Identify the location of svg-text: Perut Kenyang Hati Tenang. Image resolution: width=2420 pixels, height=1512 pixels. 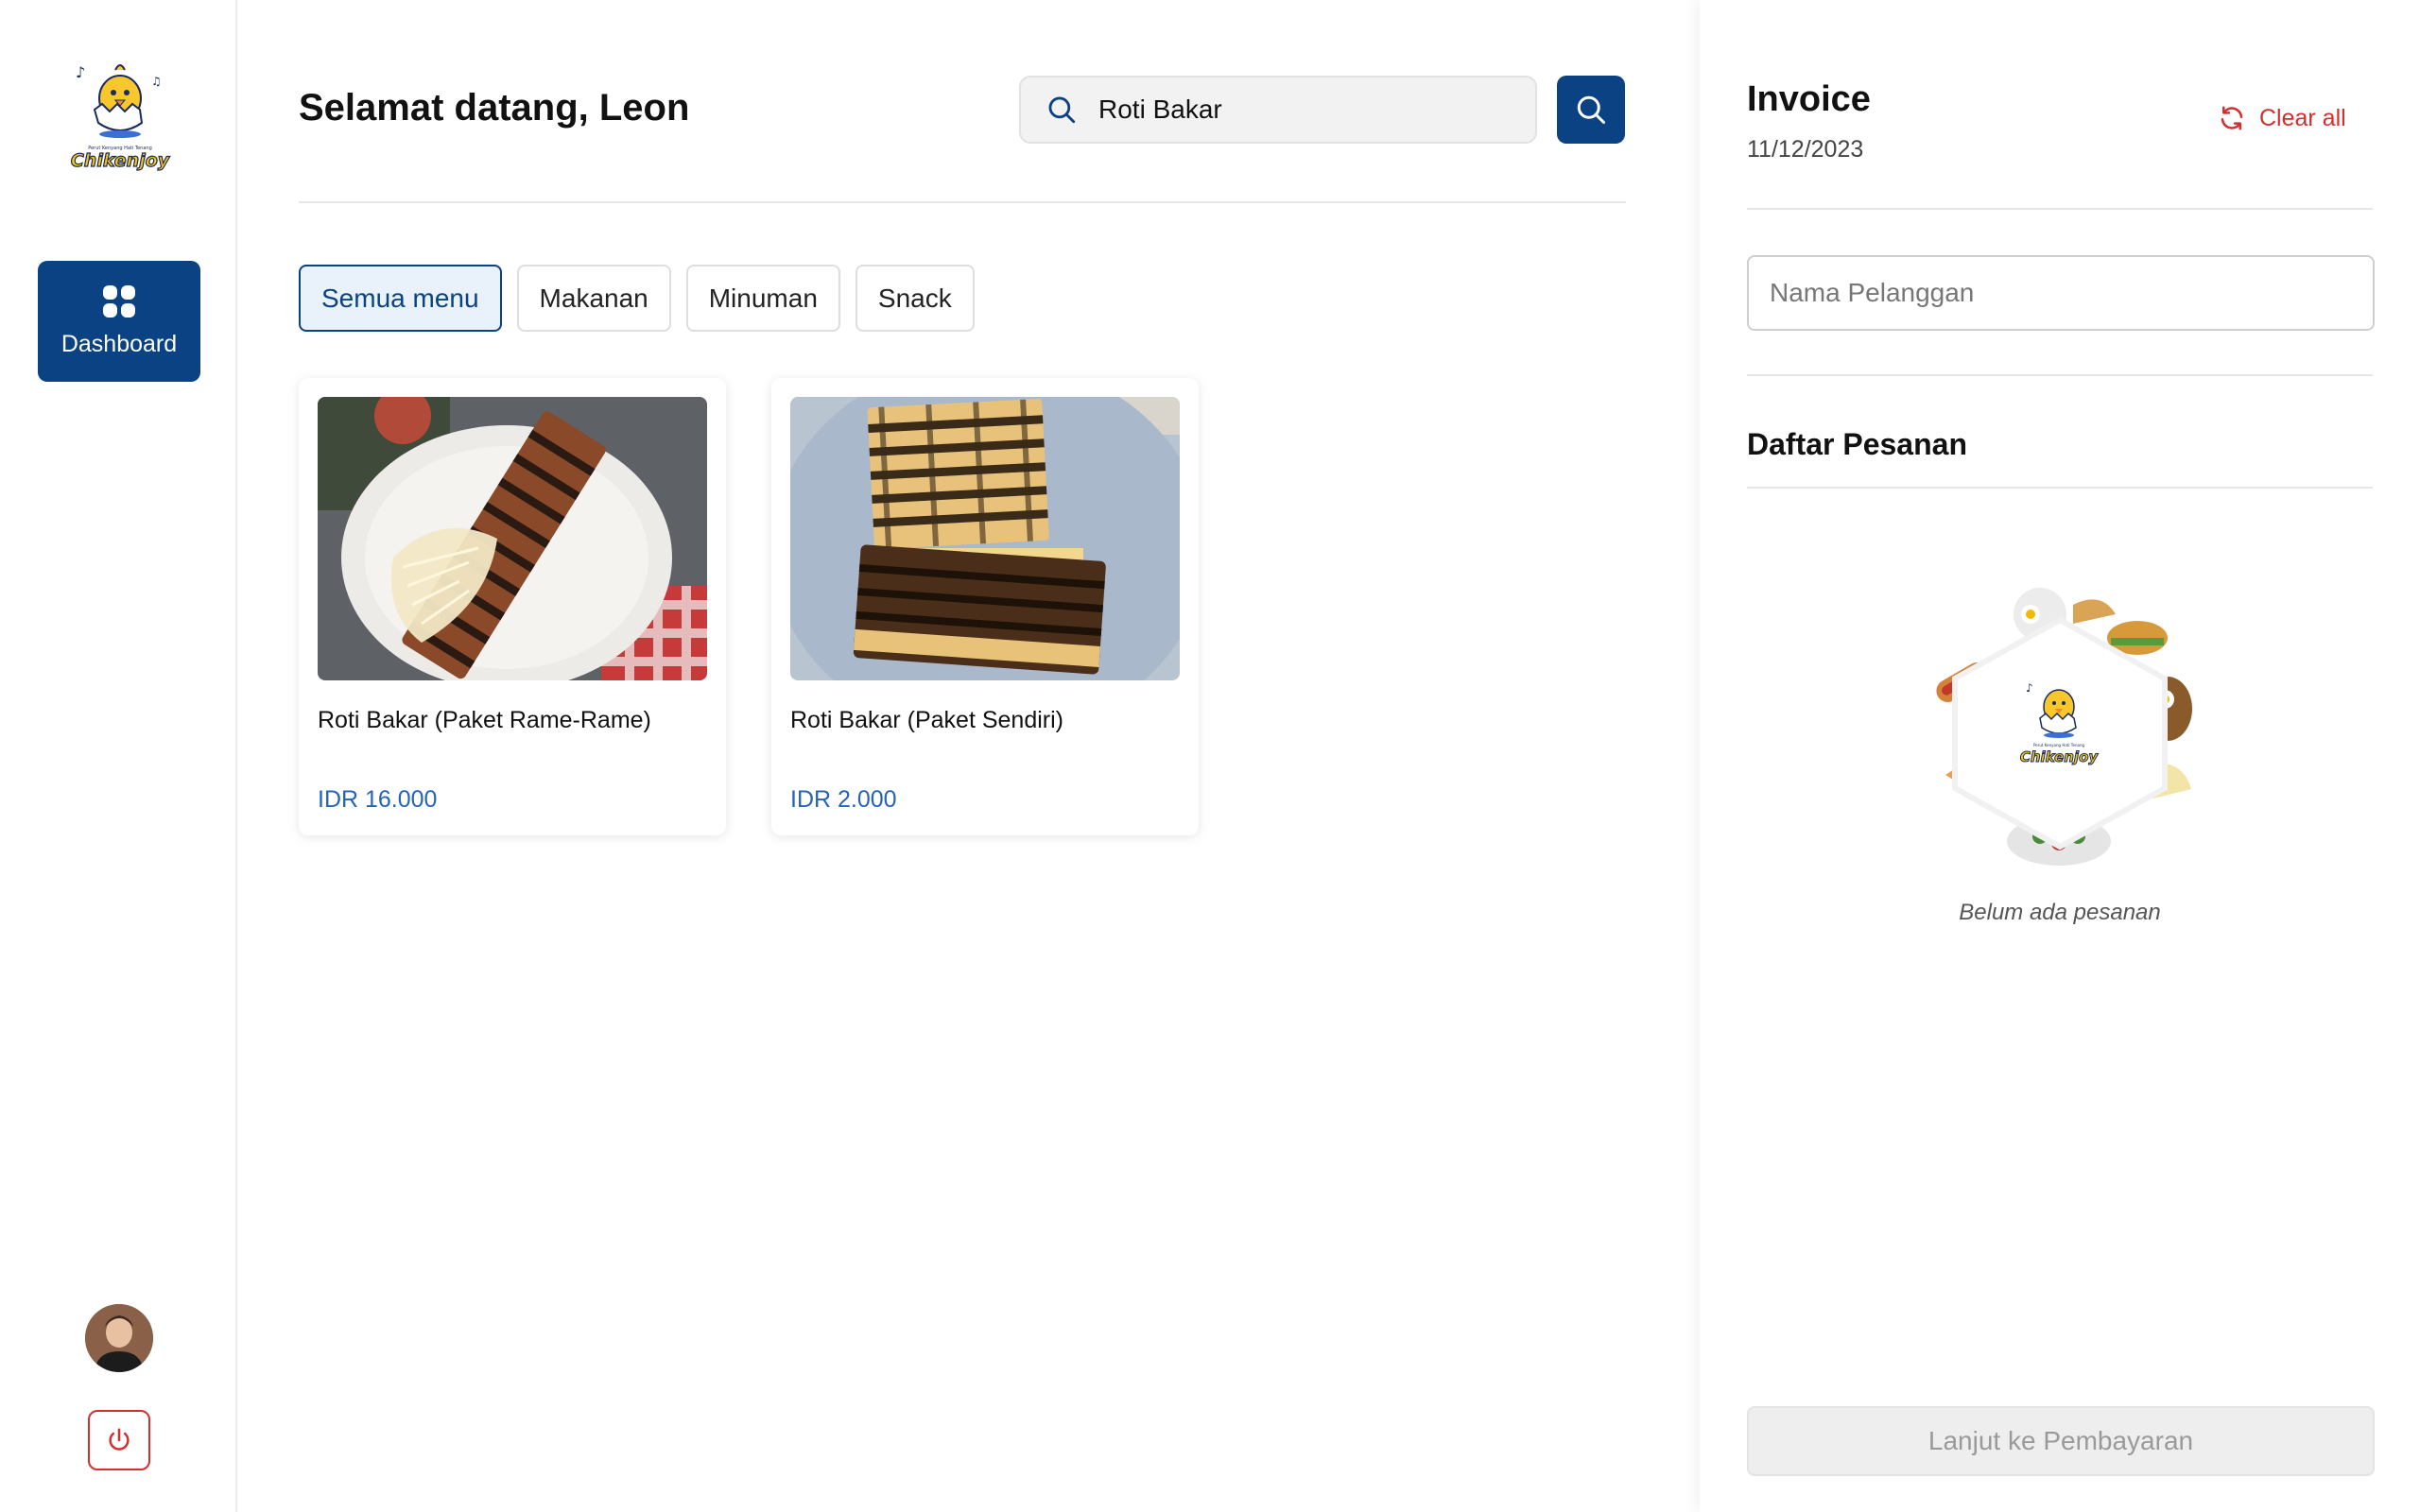
(2058, 745).